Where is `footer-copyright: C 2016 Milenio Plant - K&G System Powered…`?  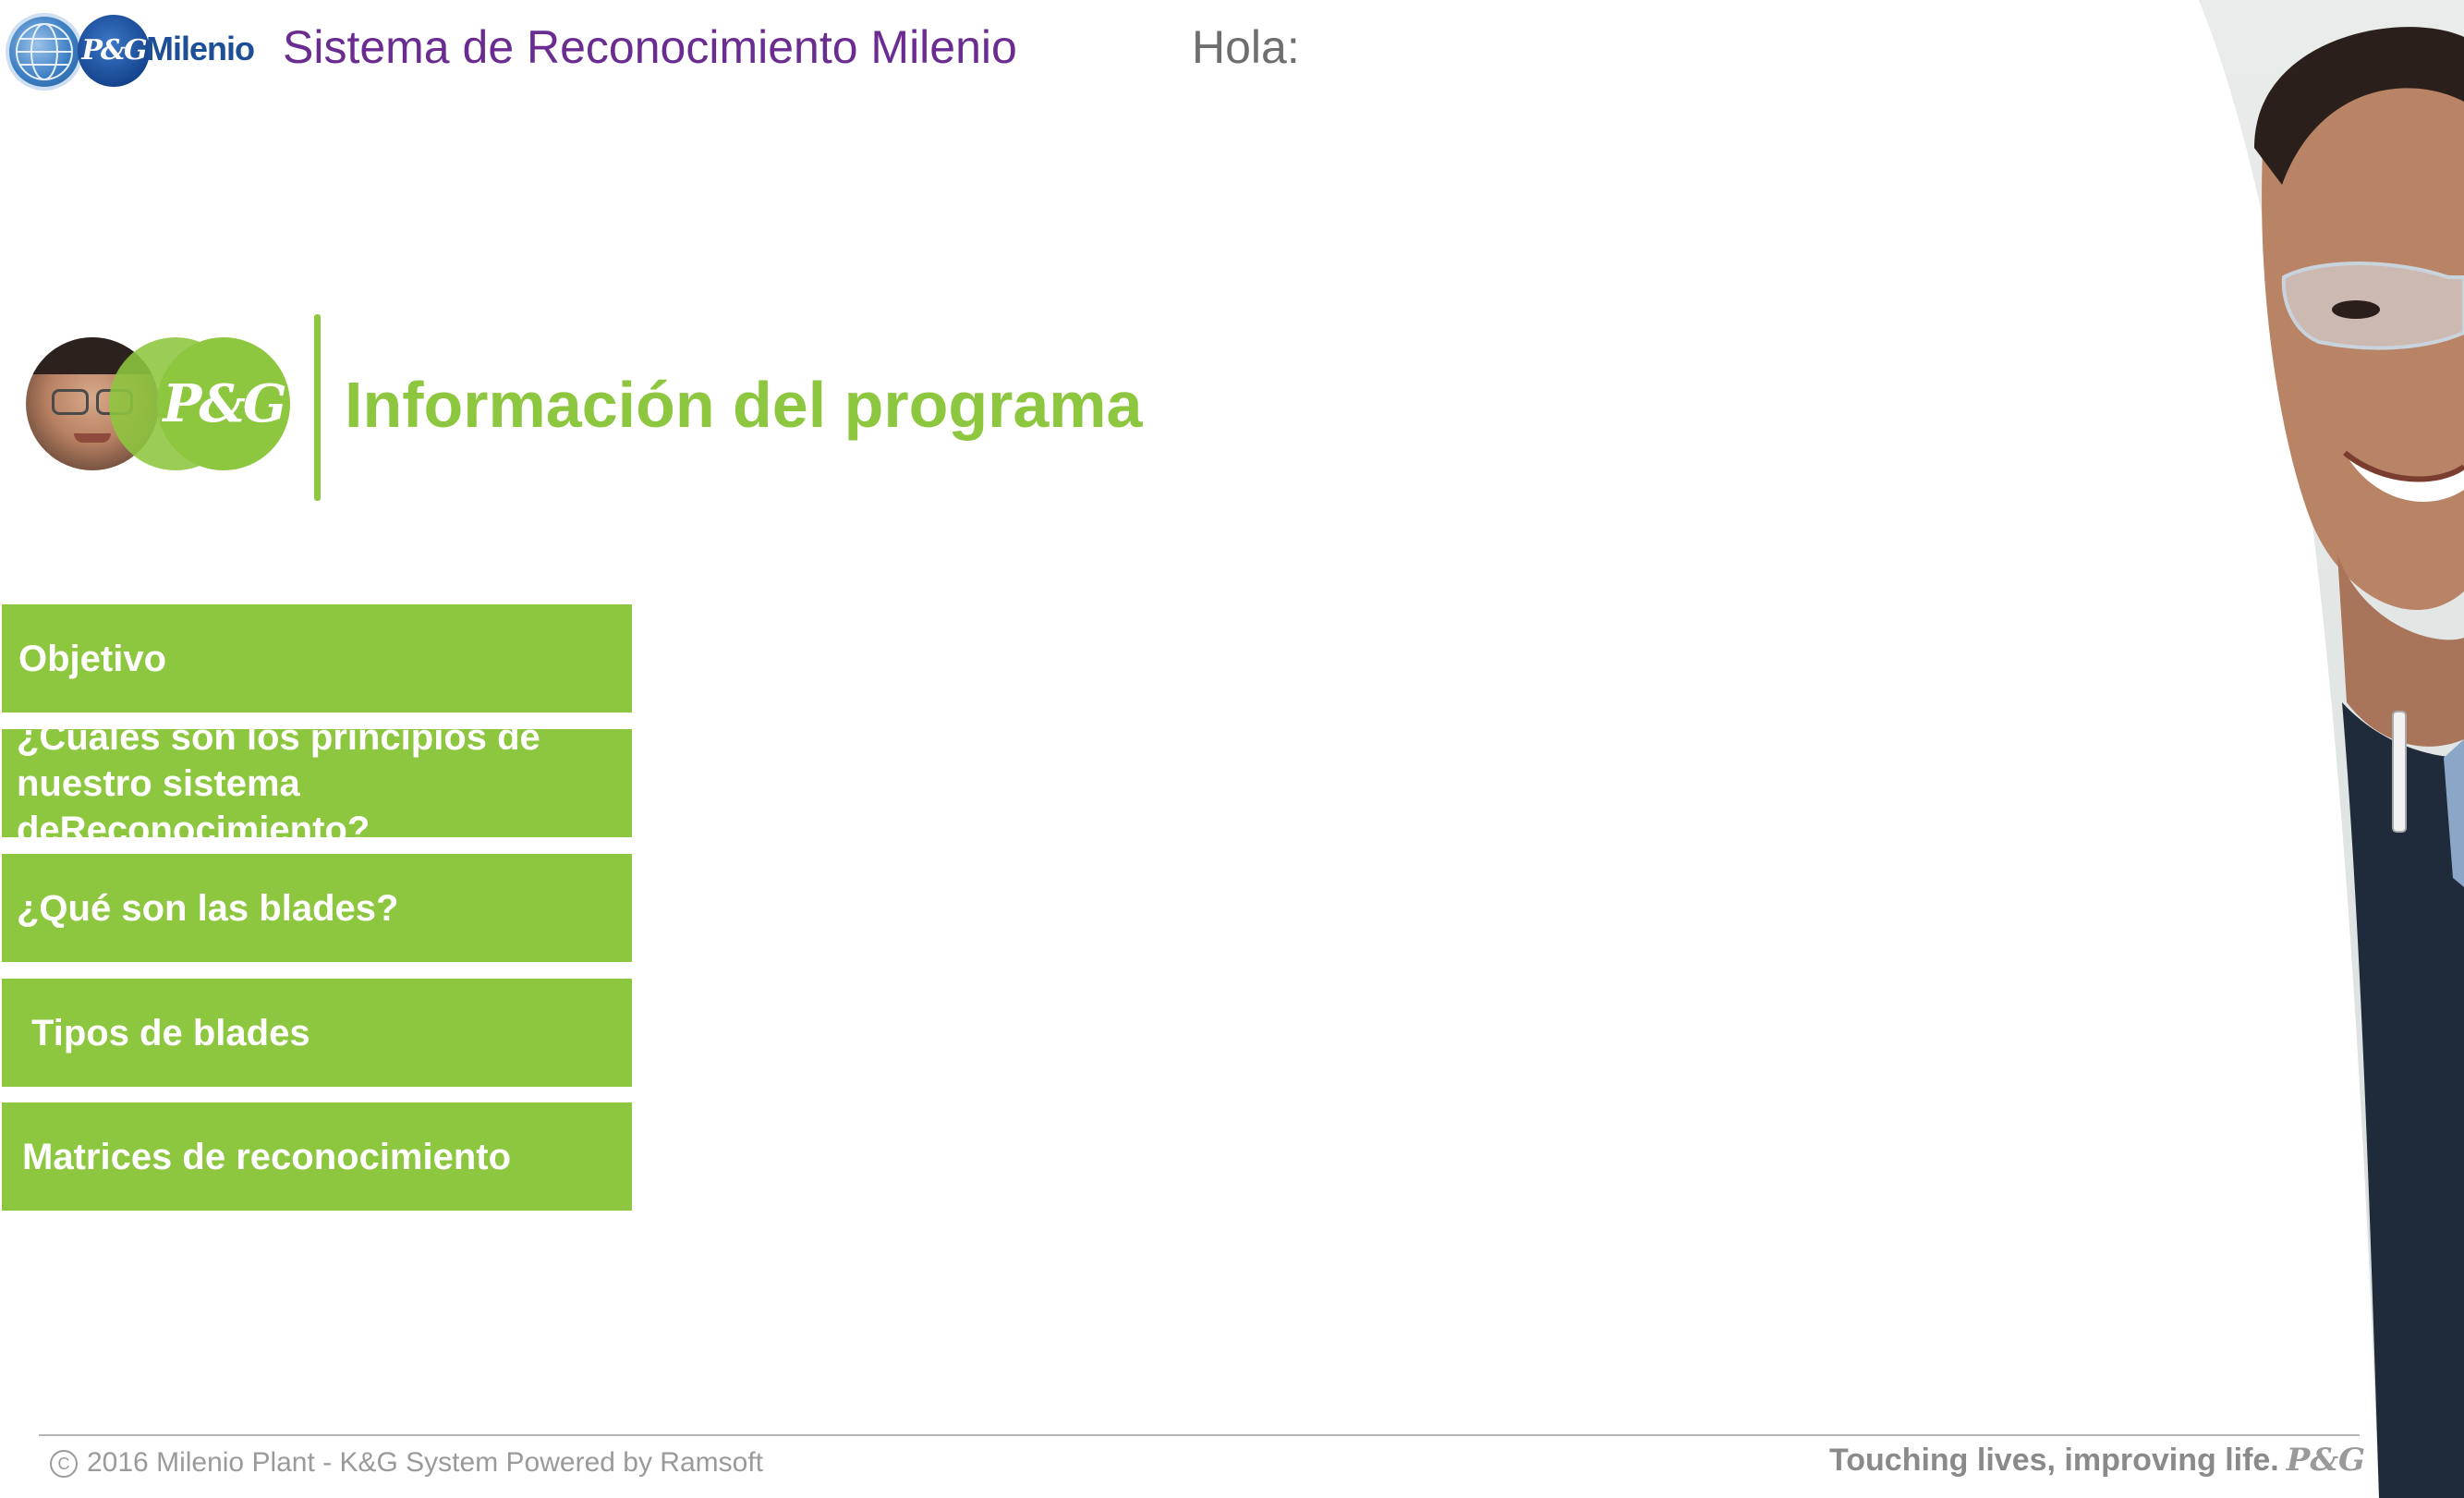
footer-copyright: C 2016 Milenio Plant - K&G System Powered… is located at coordinates (406, 1463).